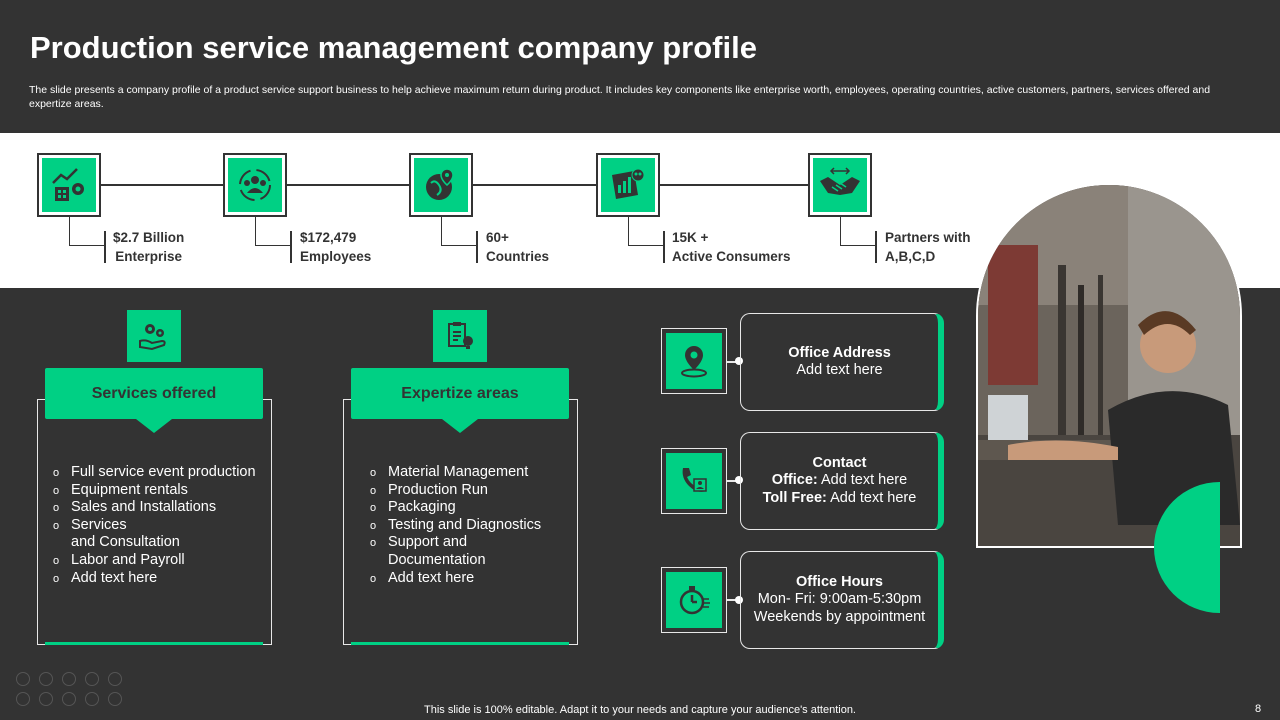  I want to click on contact-office-line: Office: Add text here, so click(839, 480).